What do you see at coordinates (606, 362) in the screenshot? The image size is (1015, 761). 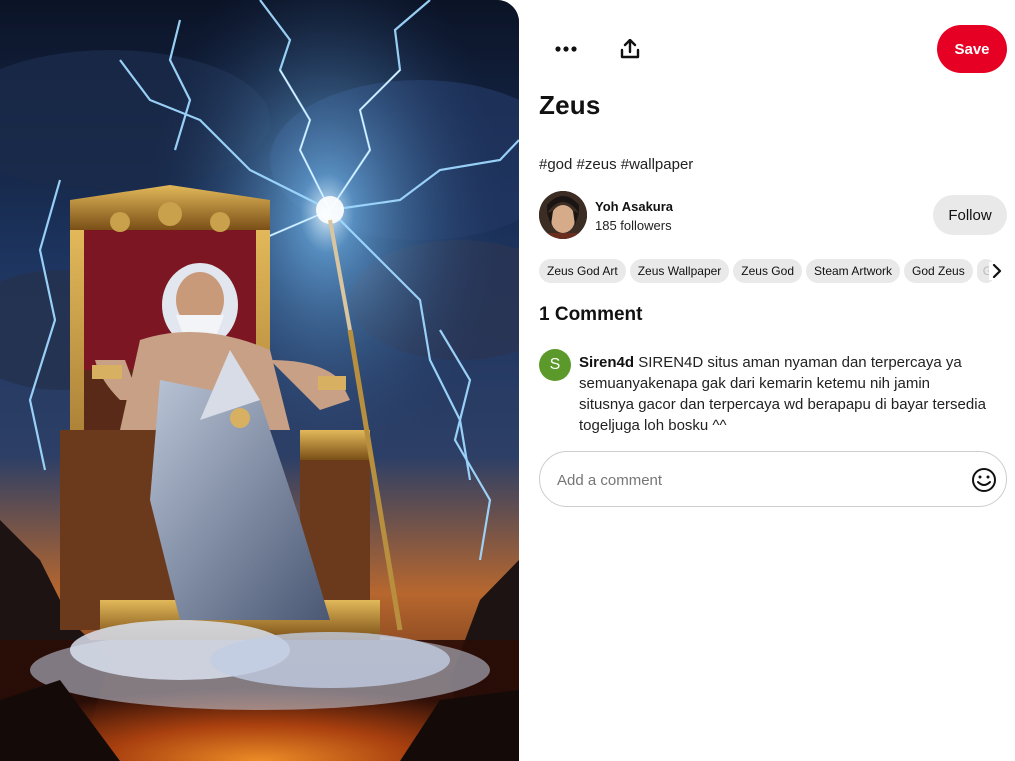 I see `comment-author: Siren4d` at bounding box center [606, 362].